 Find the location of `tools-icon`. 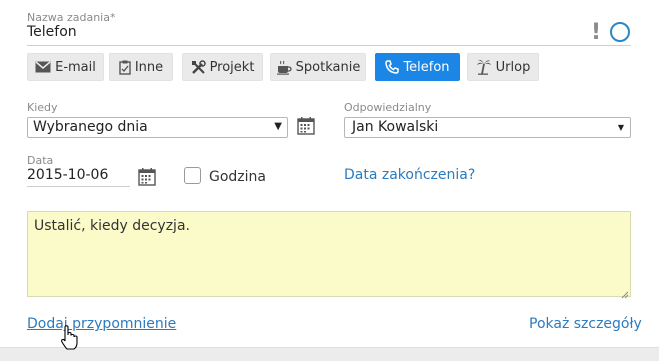

tools-icon is located at coordinates (198, 67).